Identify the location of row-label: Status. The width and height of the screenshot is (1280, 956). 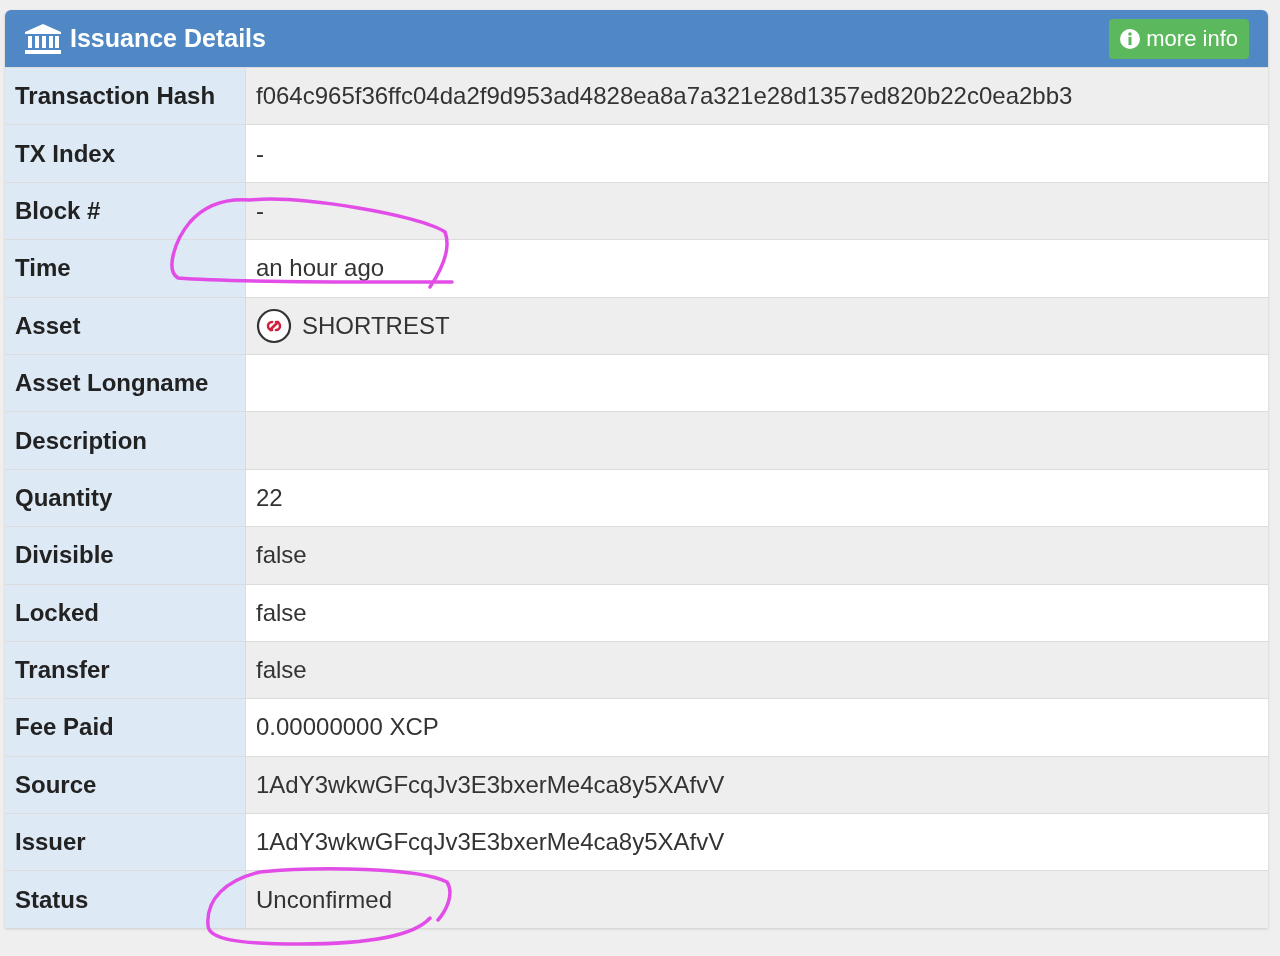
(125, 899).